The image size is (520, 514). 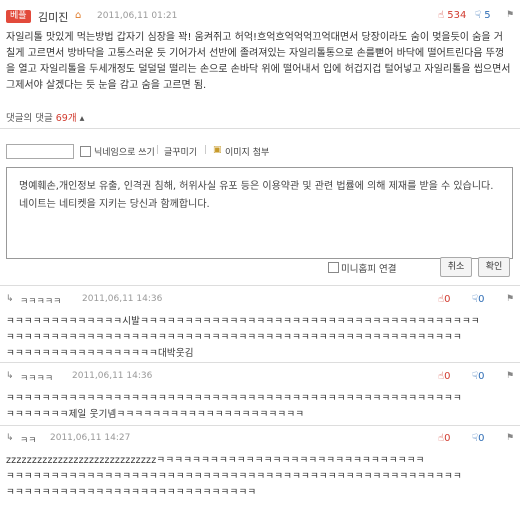 I want to click on replies-toggle: 댓글의 댓글 69개 ▴, so click(x=45, y=117).